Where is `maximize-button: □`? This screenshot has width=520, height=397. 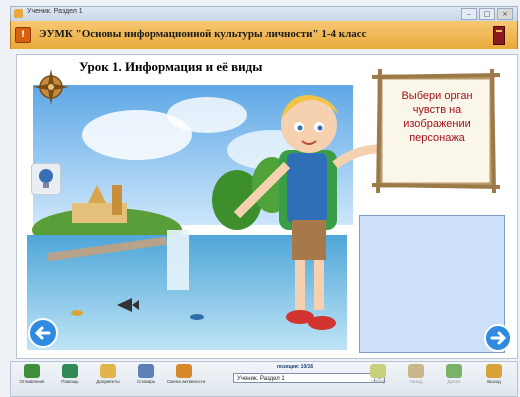
maximize-button: □ is located at coordinates (487, 14).